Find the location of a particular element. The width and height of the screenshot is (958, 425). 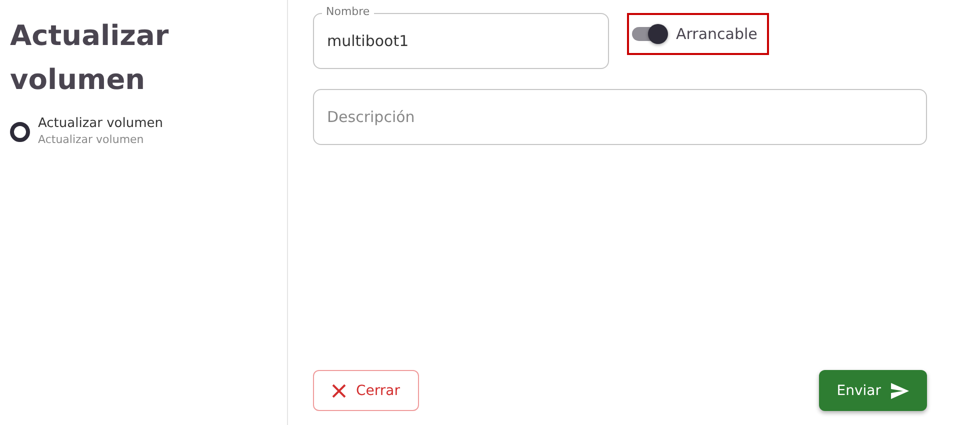

step-label: Actualizar volumen is located at coordinates (101, 123).